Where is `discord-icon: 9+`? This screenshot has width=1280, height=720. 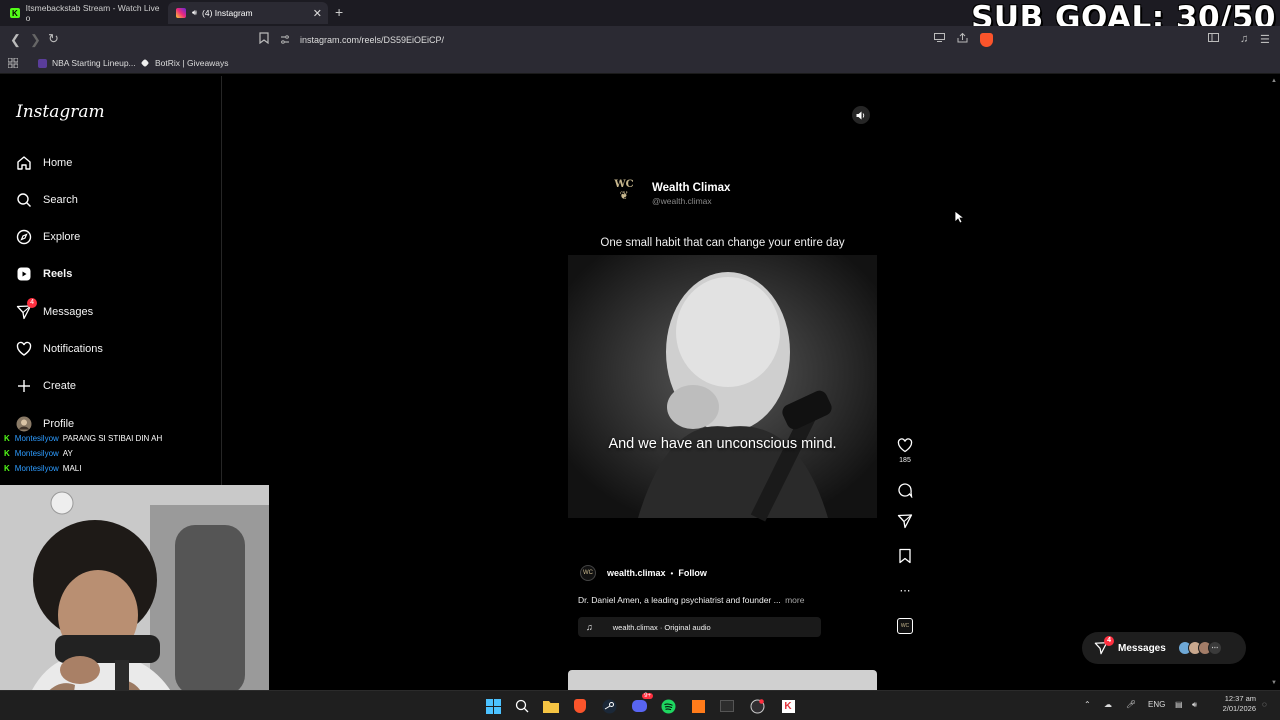 discord-icon: 9+ is located at coordinates (642, 703).